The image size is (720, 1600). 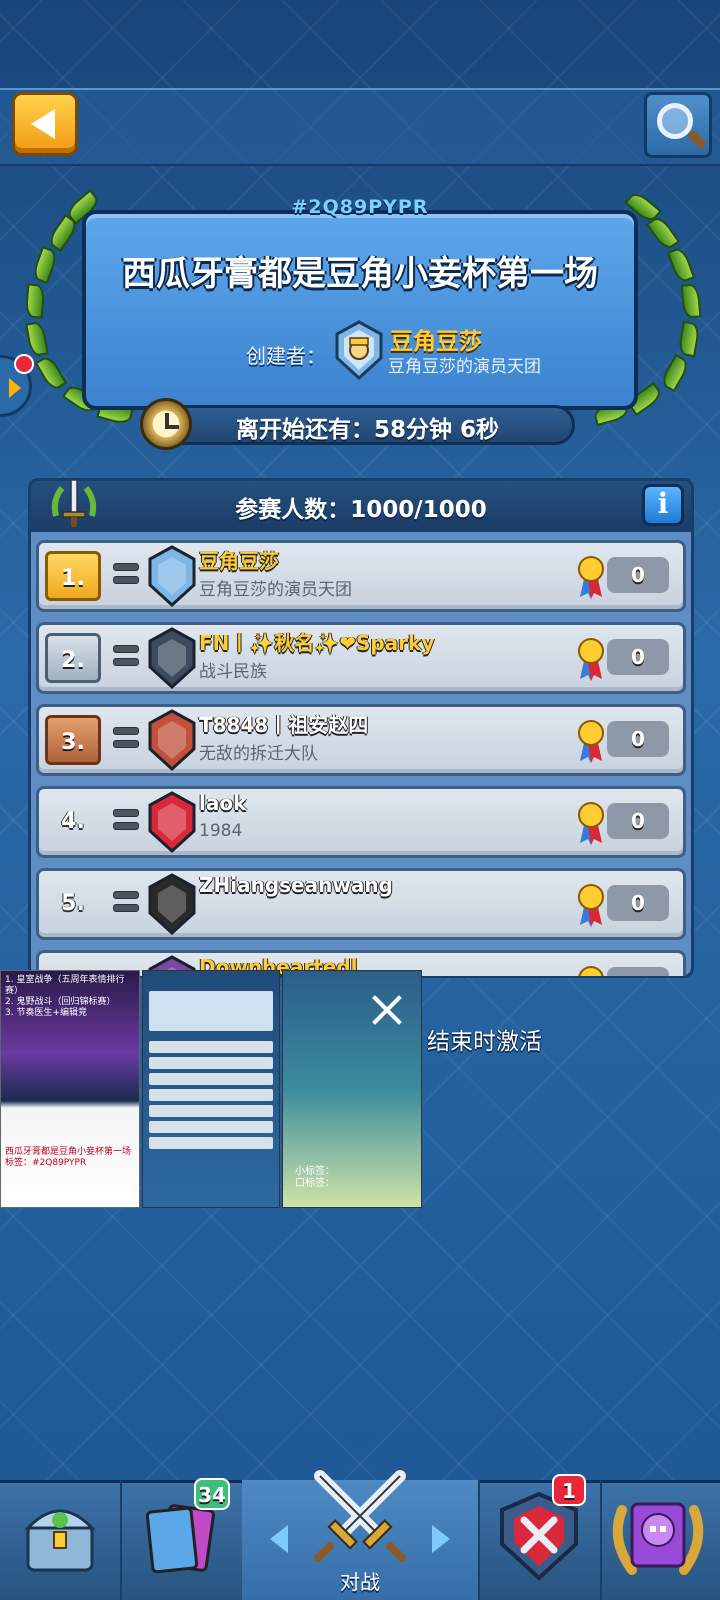 I want to click on search-button, so click(x=678, y=125).